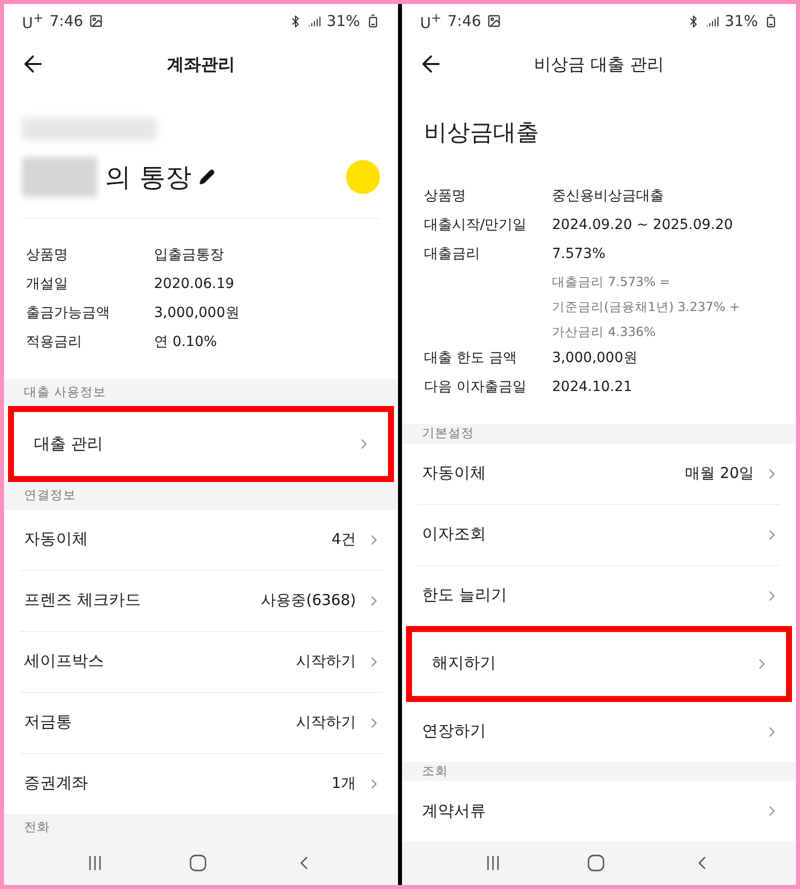 The image size is (800, 889). I want to click on info-value: 2020.06.19, so click(195, 284).